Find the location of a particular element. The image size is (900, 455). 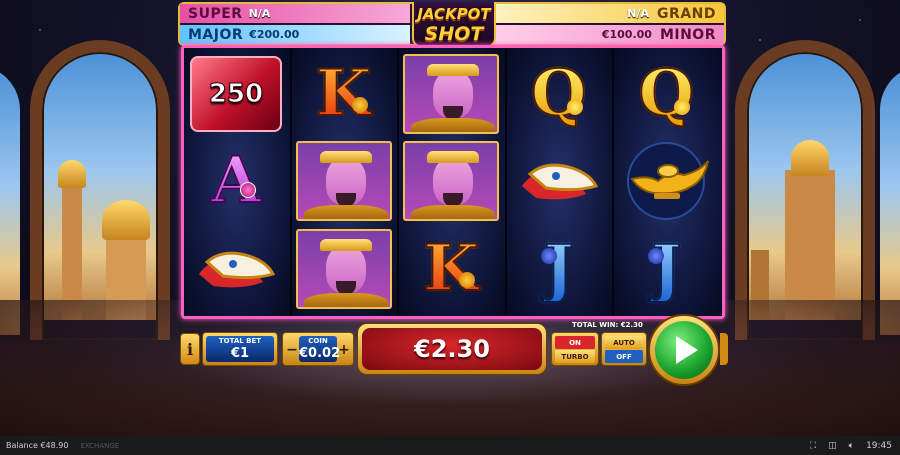

total-bet-panel: TOTAL BET €1 is located at coordinates (240, 349).